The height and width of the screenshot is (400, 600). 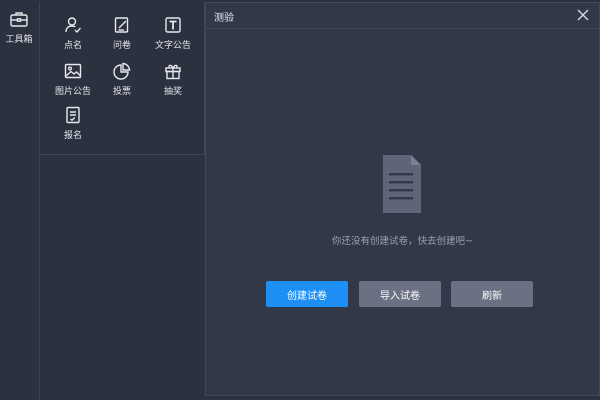 I want to click on questionnaire-icon, so click(x=121, y=25).